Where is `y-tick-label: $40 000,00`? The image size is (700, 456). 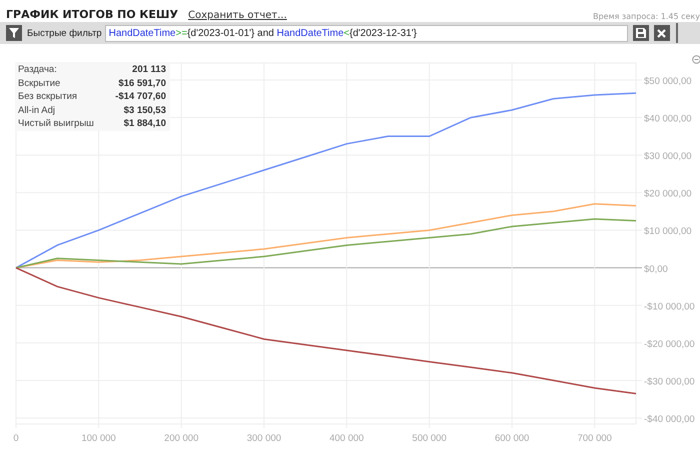
y-tick-label: $40 000,00 is located at coordinates (668, 119).